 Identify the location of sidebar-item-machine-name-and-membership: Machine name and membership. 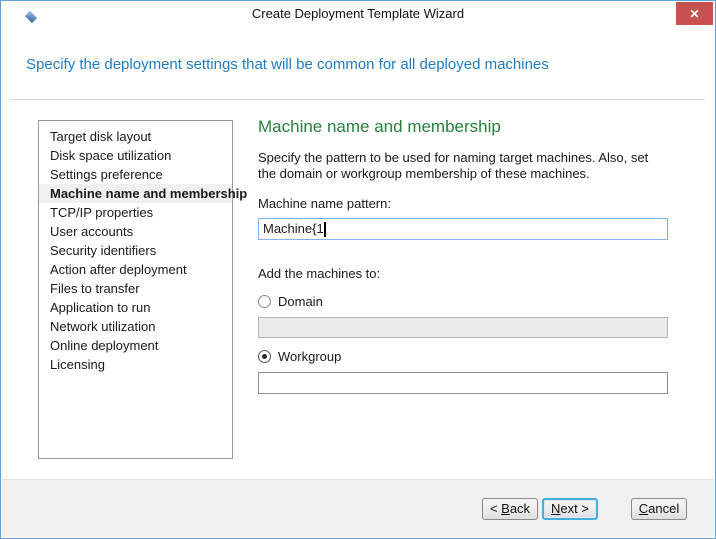
(143, 193).